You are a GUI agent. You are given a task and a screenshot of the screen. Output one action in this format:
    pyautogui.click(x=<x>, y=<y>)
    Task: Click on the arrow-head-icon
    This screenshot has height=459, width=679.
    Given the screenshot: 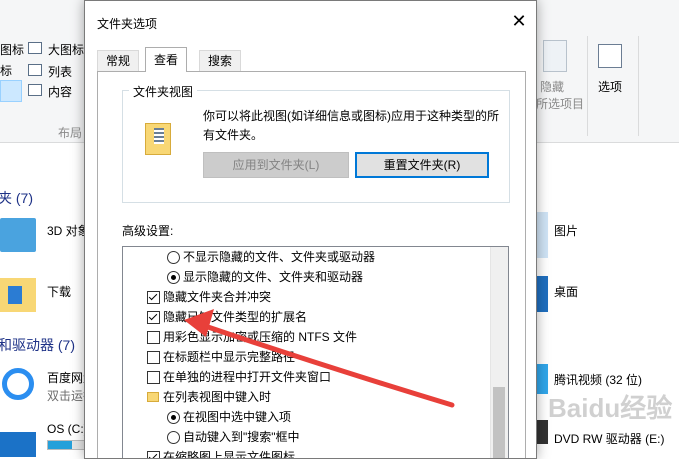 What is the action you would take?
    pyautogui.click(x=199, y=323)
    